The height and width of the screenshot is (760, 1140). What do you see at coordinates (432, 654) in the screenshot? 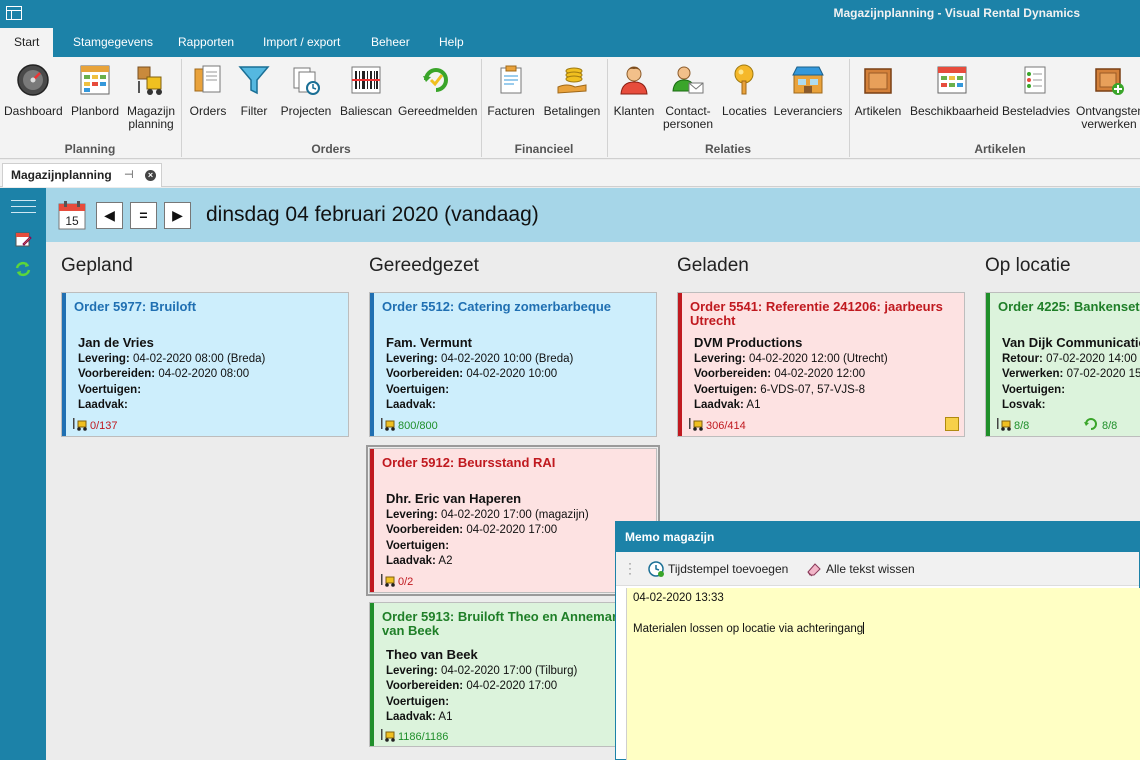
I see `order-client: Theo van Beek` at bounding box center [432, 654].